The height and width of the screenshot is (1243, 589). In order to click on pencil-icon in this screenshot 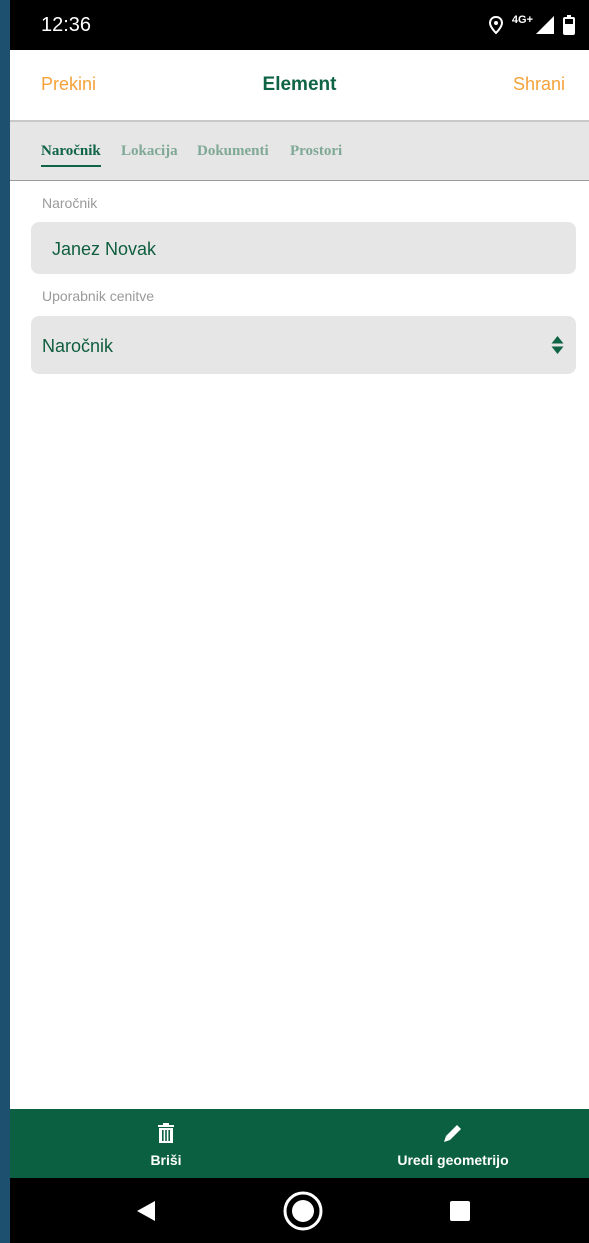, I will do `click(452, 1133)`.